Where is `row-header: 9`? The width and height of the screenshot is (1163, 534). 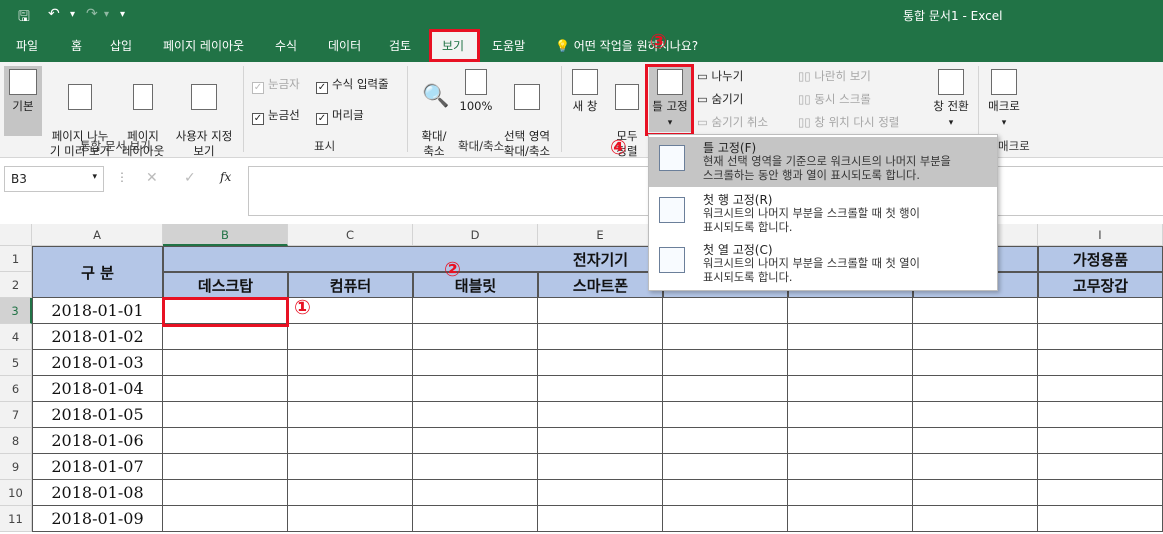
row-header: 9 is located at coordinates (16, 467).